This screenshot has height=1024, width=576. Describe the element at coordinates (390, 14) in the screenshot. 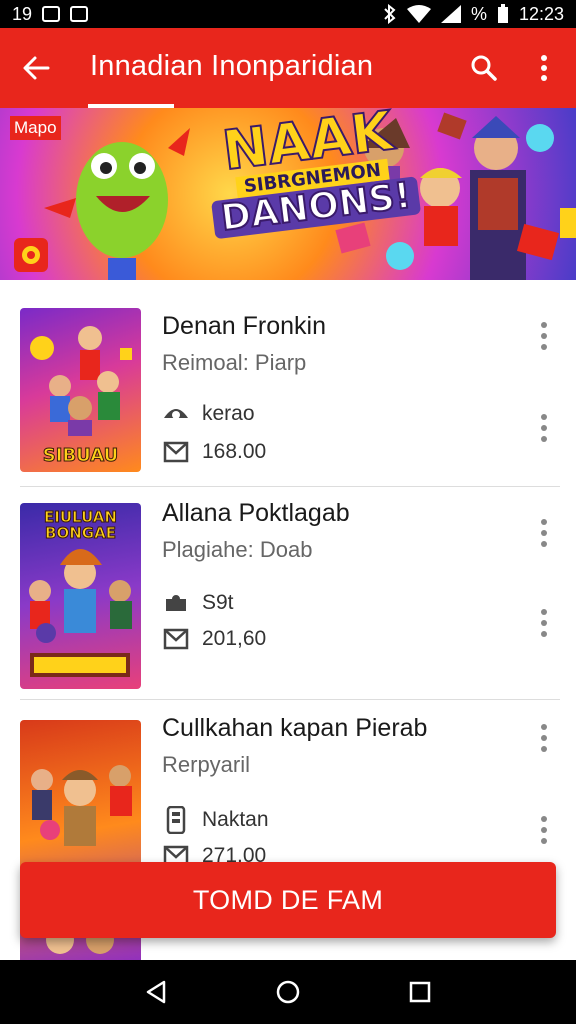

I see `bluetooth-icon` at that location.